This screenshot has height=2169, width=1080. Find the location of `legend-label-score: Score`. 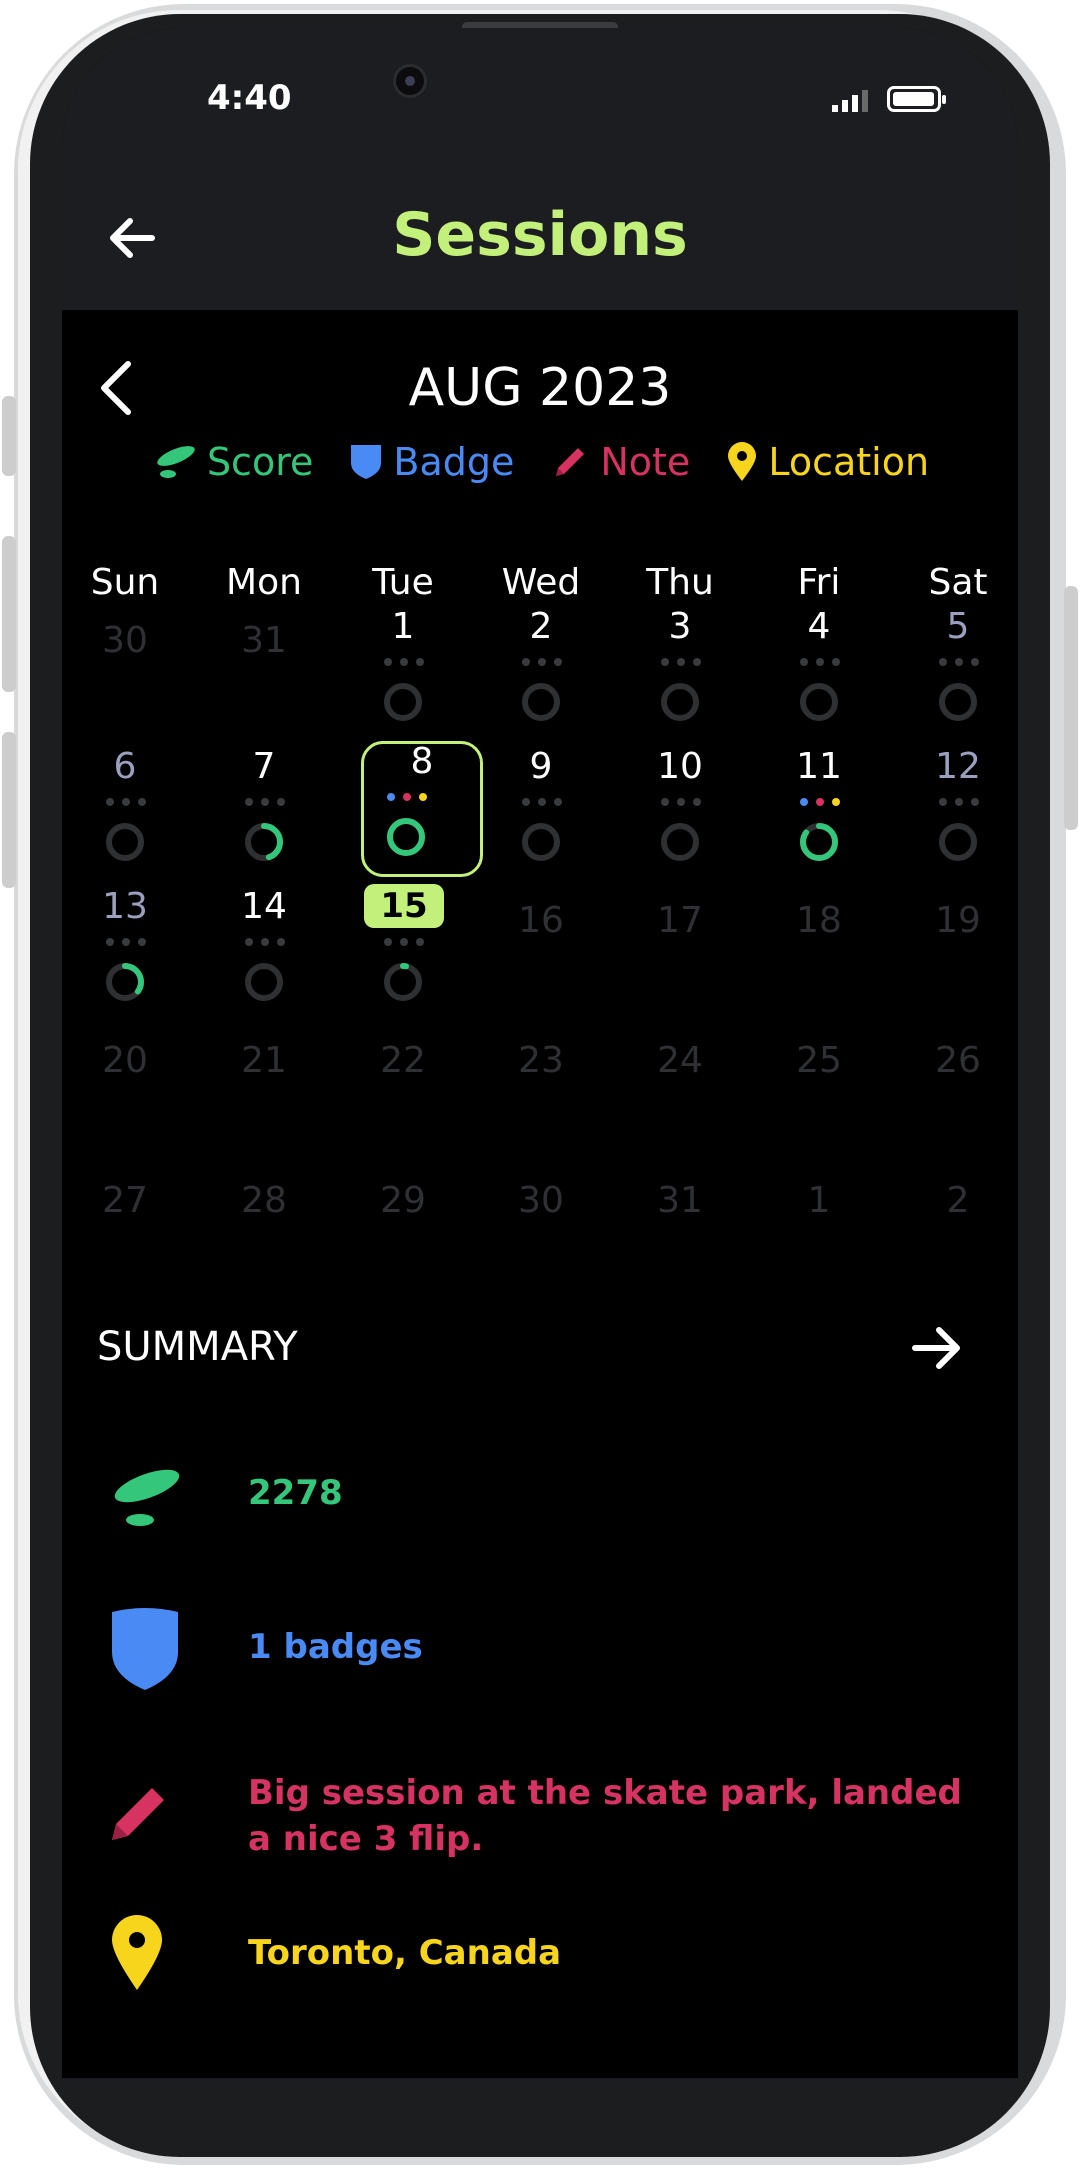

legend-label-score: Score is located at coordinates (260, 462).